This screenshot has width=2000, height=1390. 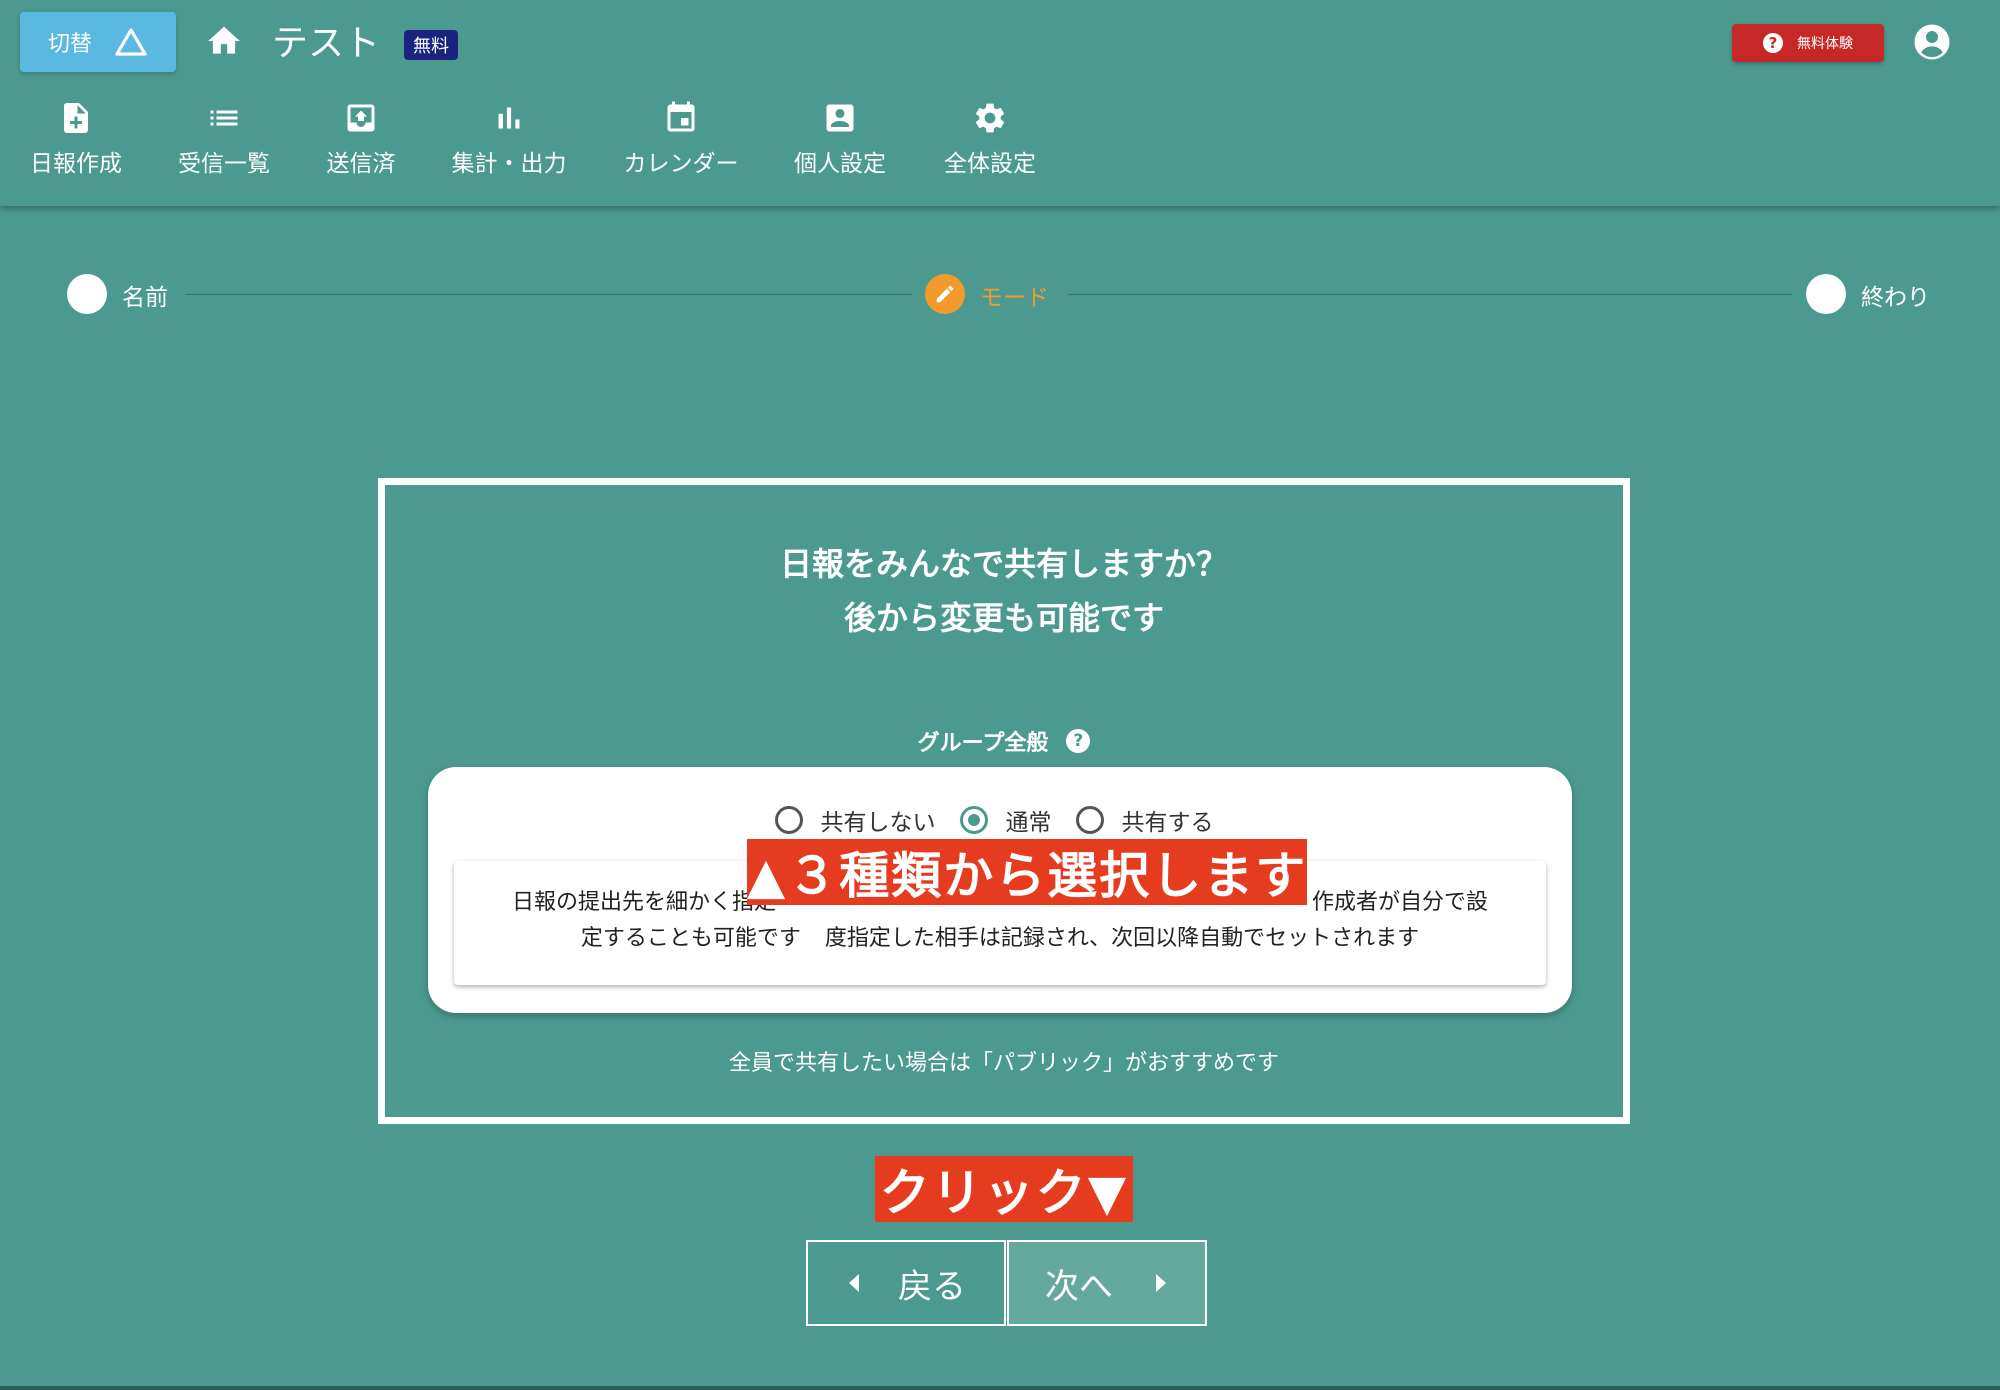 I want to click on question-line-2: 後から変更も可能です, so click(x=1003, y=618).